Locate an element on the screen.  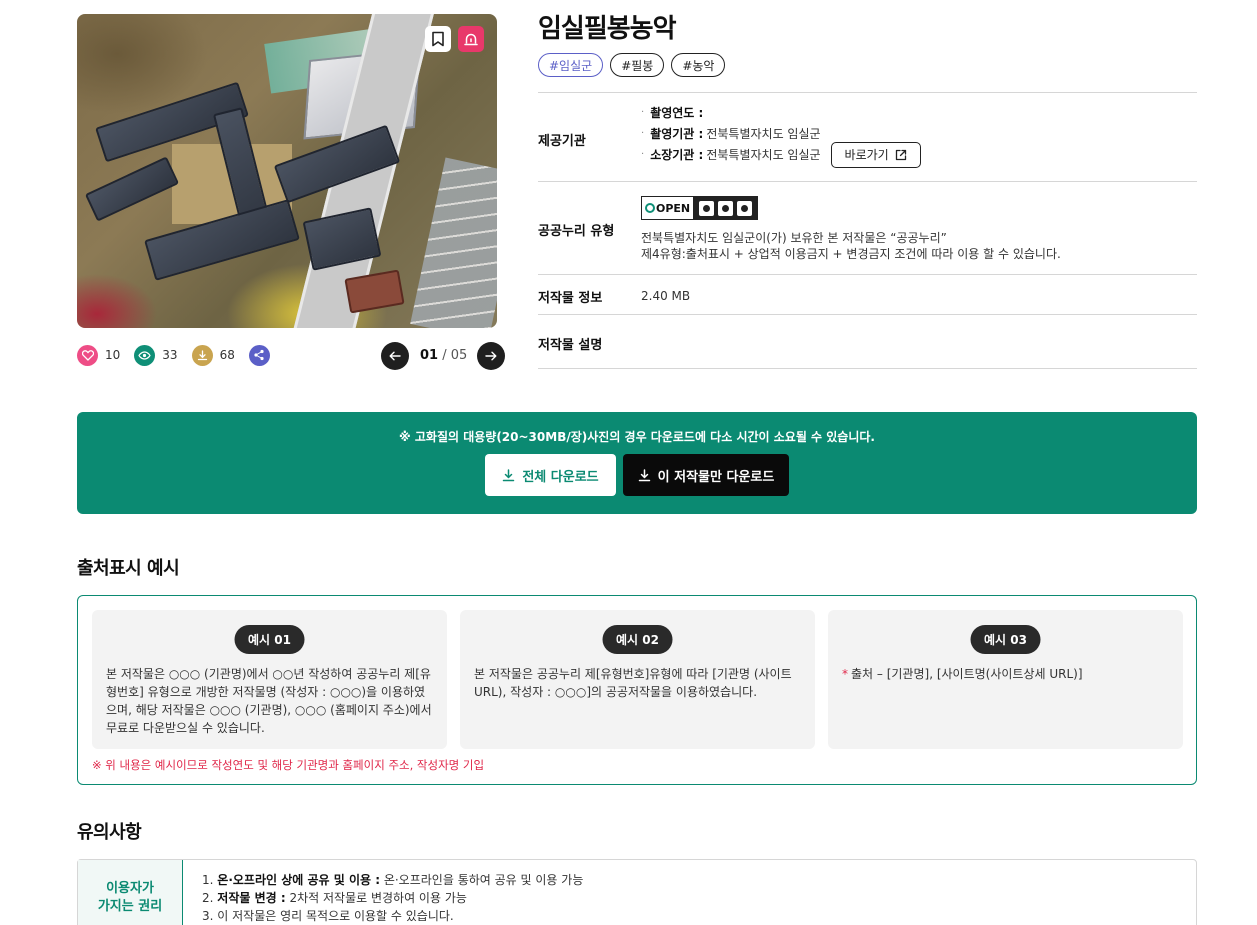
shooting-year-line: · 촬영연도 : is located at coordinates (781, 112).